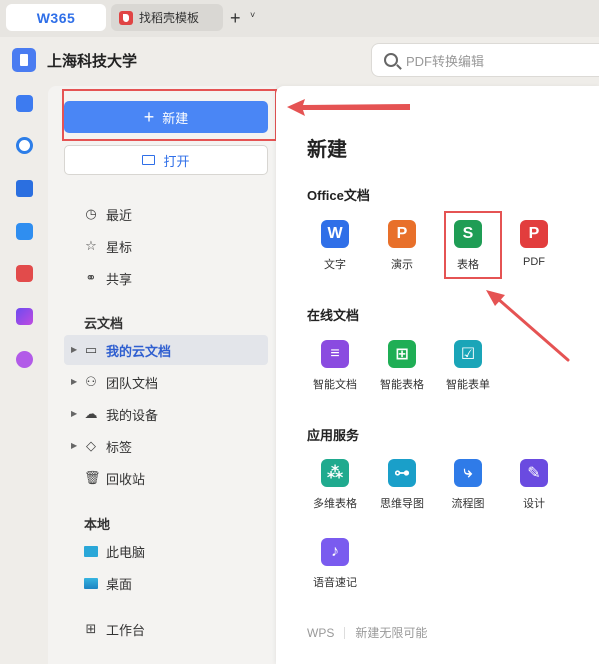  Describe the element at coordinates (335, 354) in the screenshot. I see `smart-doc-icon: ≡` at that location.